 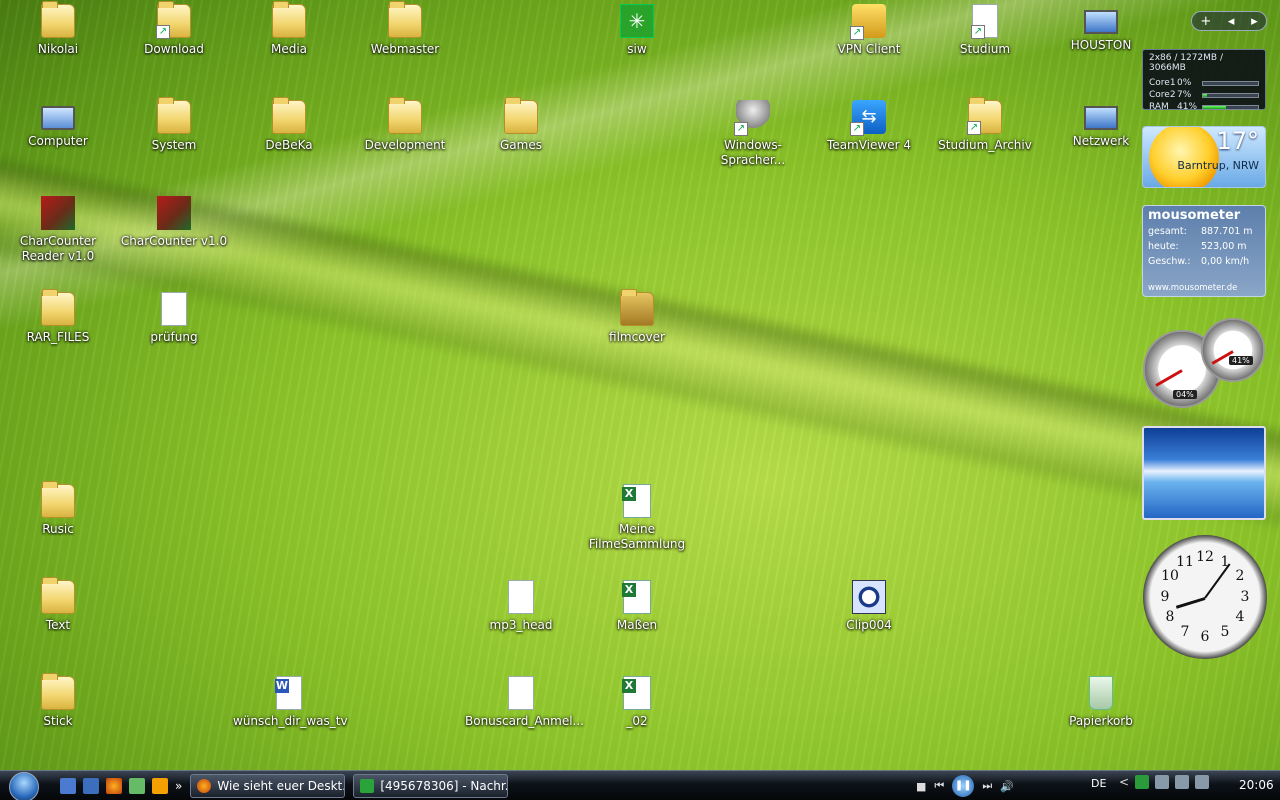 I want to click on show-desktop-icon, so click(x=68, y=785).